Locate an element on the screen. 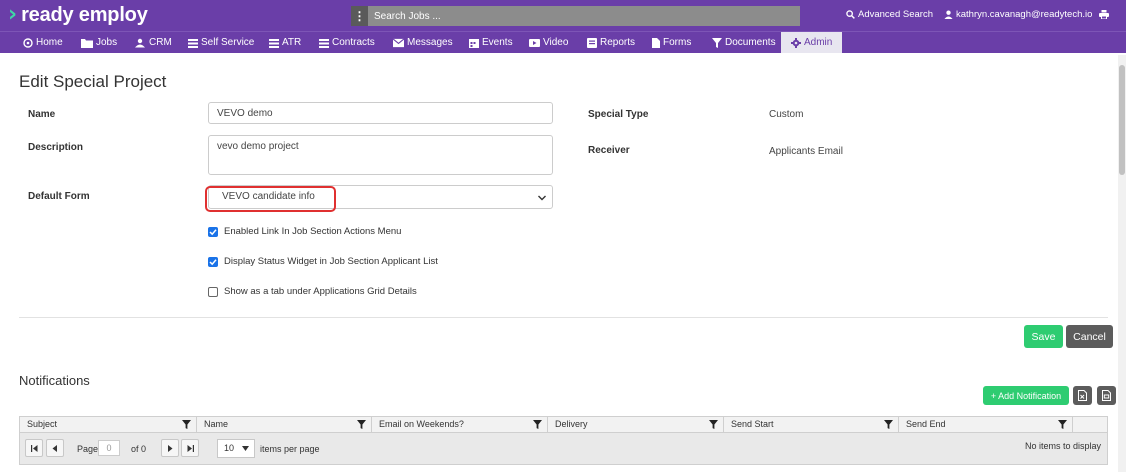 Image resolution: width=1126 pixels, height=472 pixels. nav-self-service: Self Service is located at coordinates (221, 42).